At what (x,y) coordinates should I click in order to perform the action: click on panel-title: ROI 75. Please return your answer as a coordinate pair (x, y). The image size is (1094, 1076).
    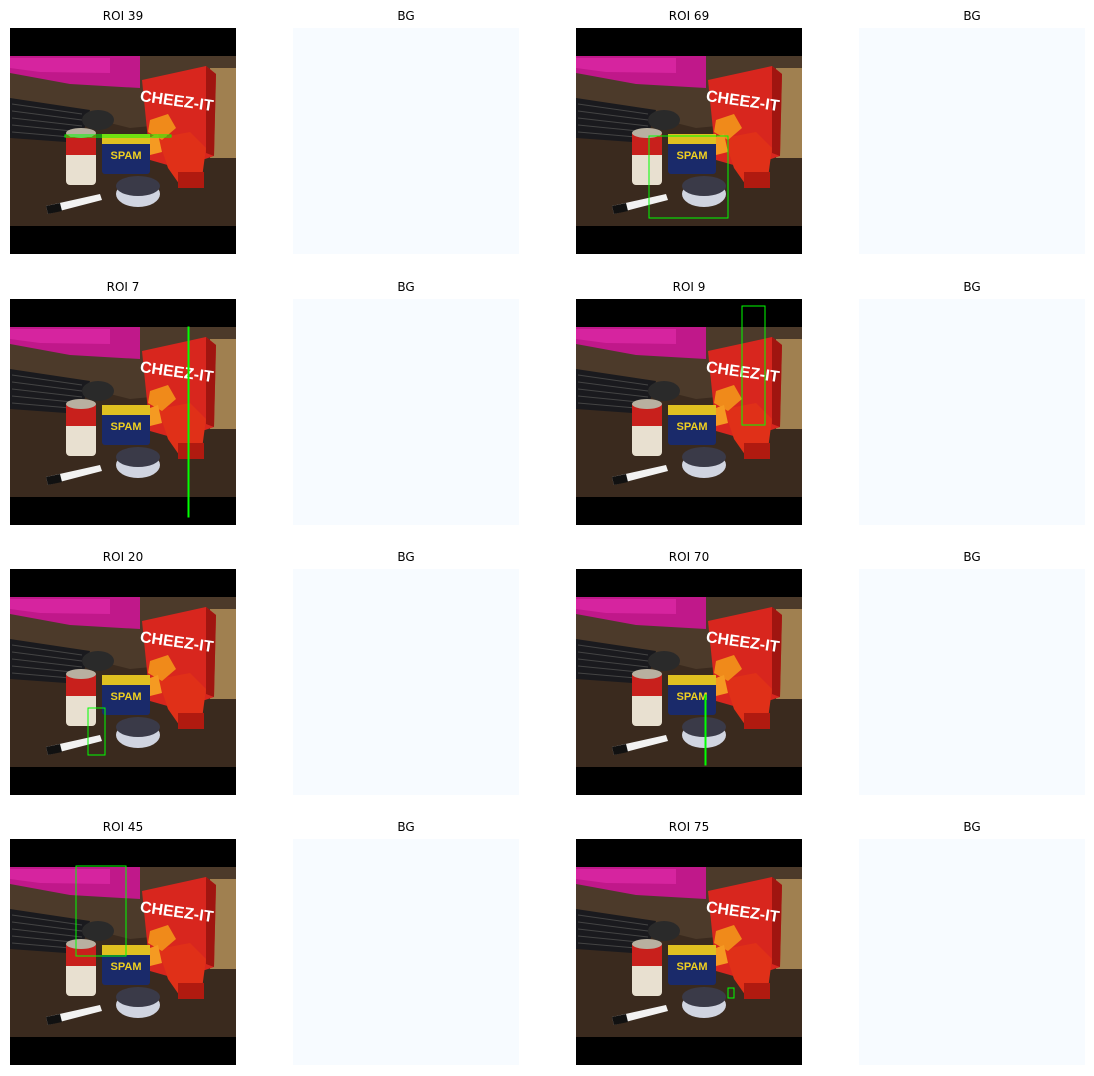
    Looking at the image, I should click on (689, 827).